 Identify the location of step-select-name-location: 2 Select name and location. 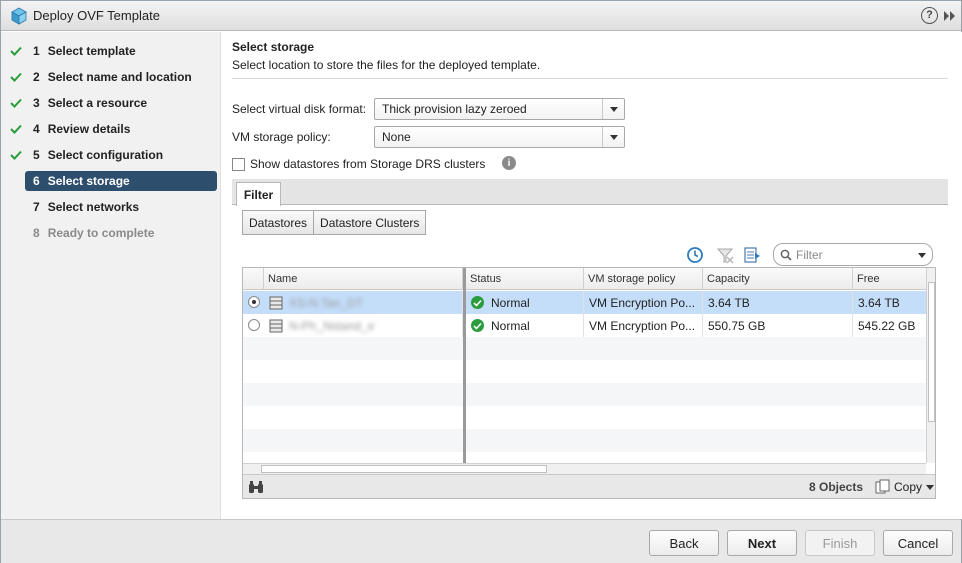
(121, 77).